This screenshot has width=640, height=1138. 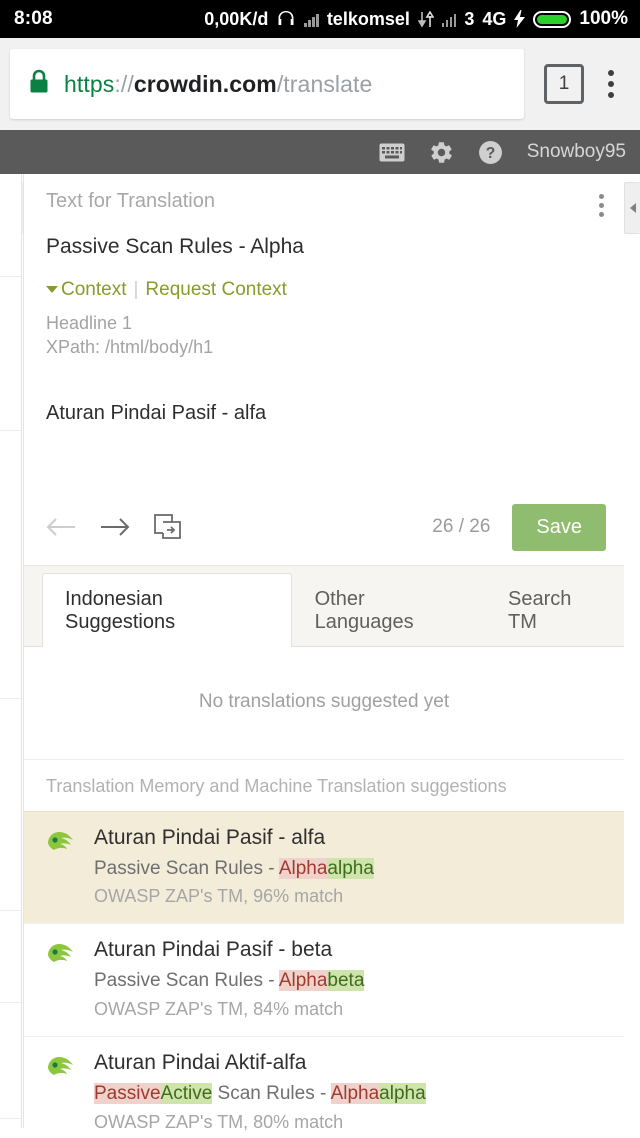 What do you see at coordinates (89, 83) in the screenshot?
I see `url-scheme: https` at bounding box center [89, 83].